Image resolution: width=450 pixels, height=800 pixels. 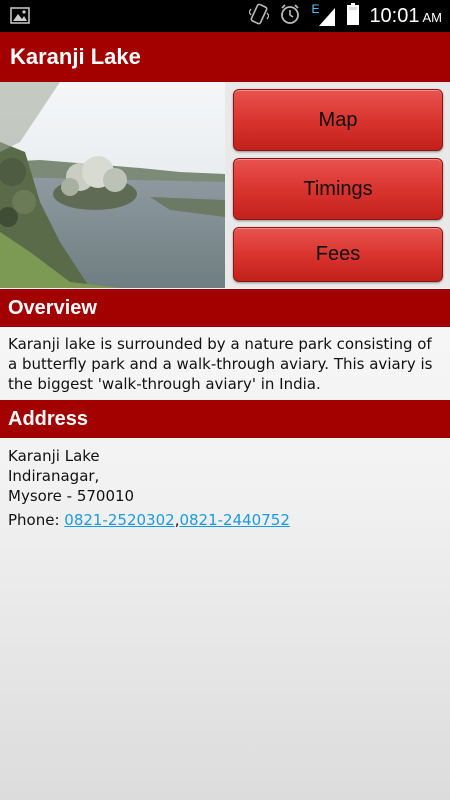 What do you see at coordinates (54, 456) in the screenshot?
I see `address-line-1: Karanji Lake` at bounding box center [54, 456].